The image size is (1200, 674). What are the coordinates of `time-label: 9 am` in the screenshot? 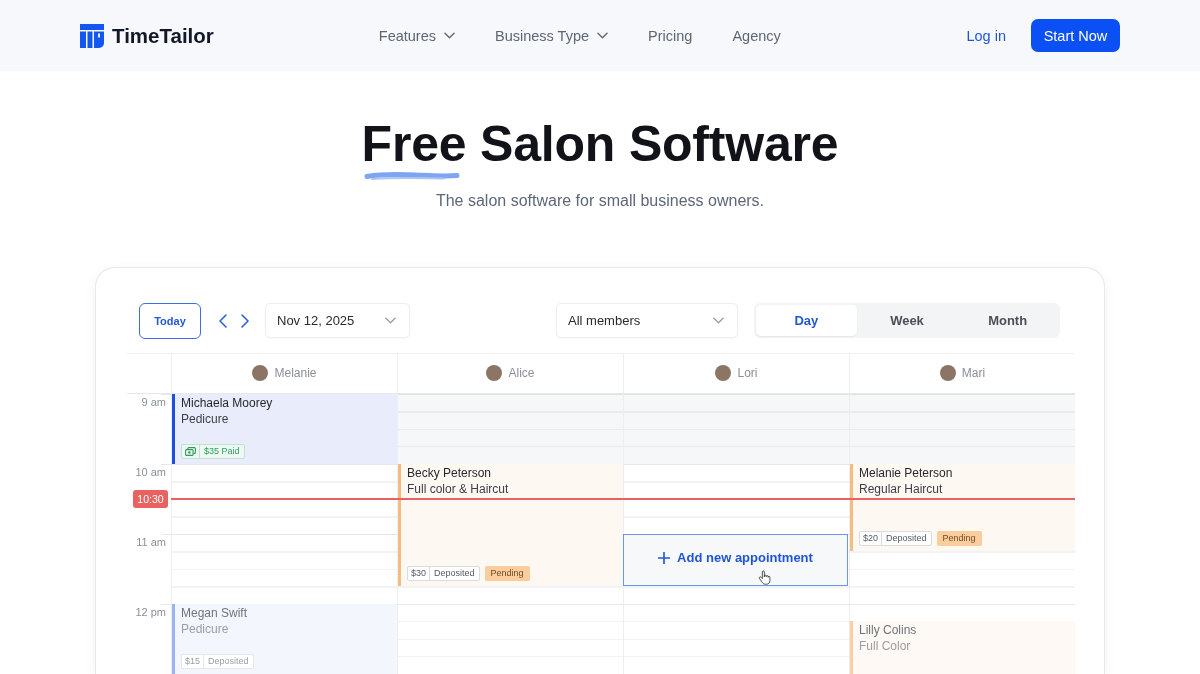 It's located at (153, 402).